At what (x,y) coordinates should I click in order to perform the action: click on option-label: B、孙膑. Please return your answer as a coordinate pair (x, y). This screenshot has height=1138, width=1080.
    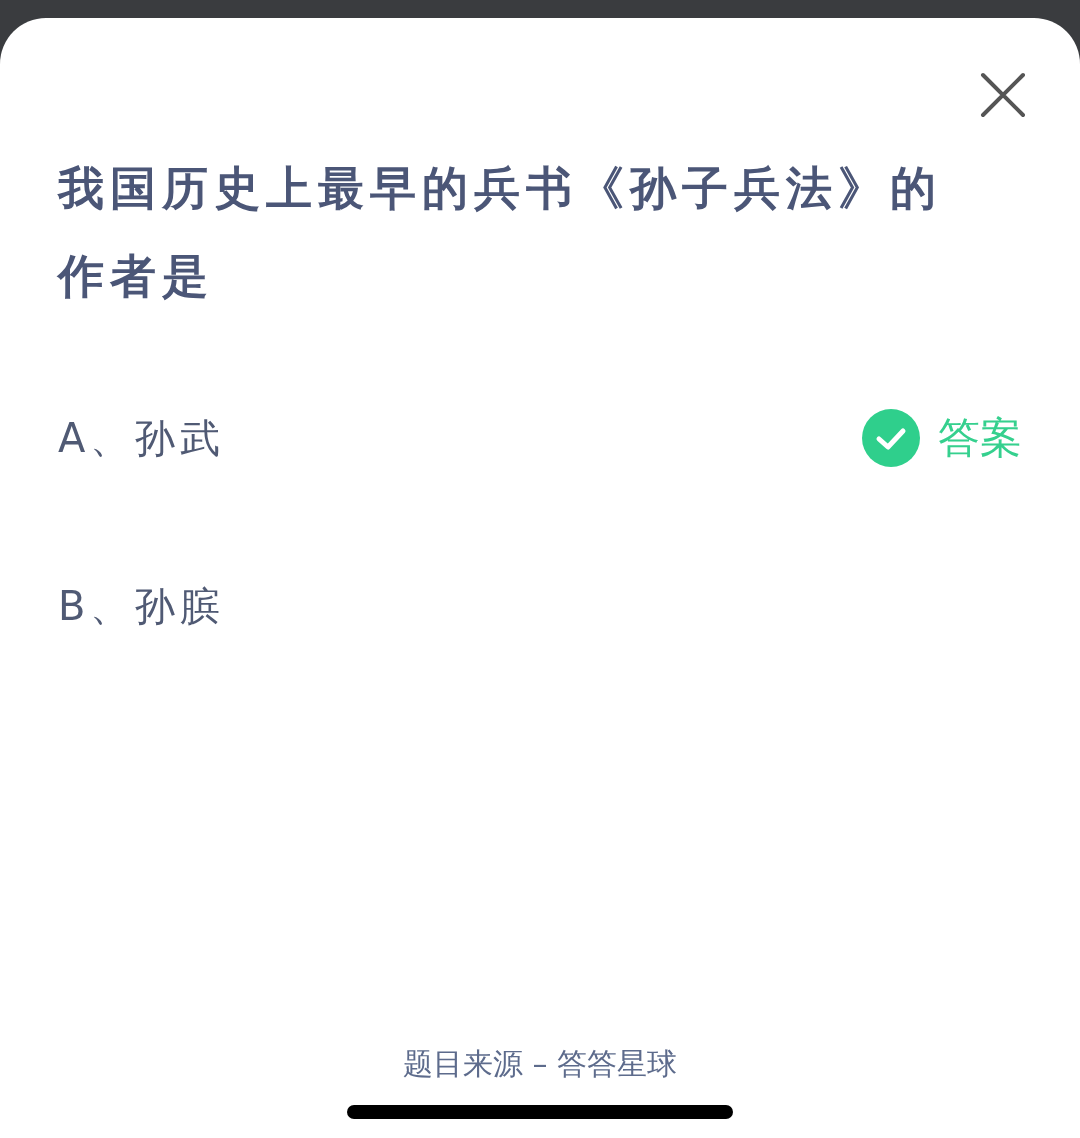
    Looking at the image, I should click on (142, 606).